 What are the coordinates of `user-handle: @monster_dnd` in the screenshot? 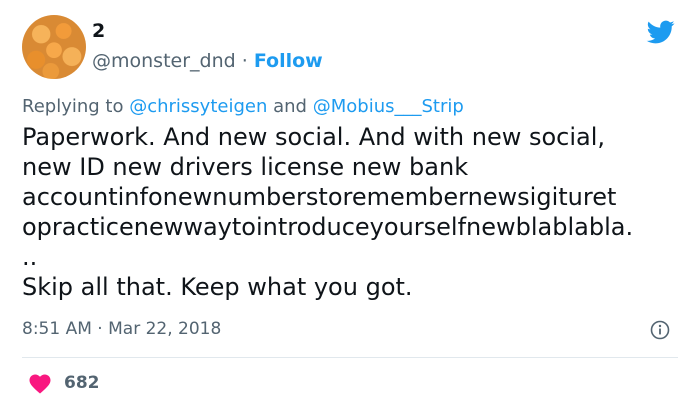 It's located at (164, 61).